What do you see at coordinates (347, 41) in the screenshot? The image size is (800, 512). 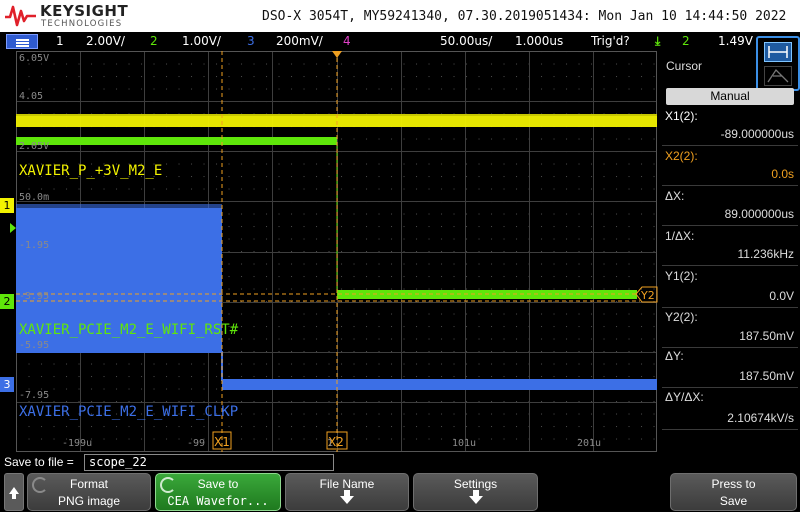 I see `ch4-number: 4` at bounding box center [347, 41].